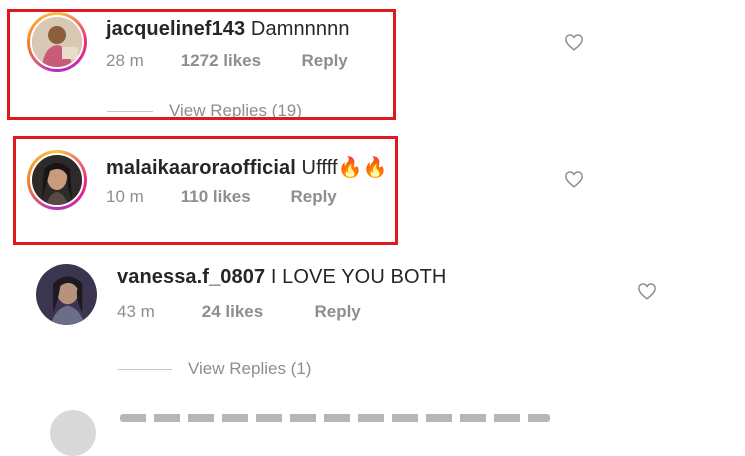 This screenshot has height=456, width=745. I want to click on timestamp: 43 m, so click(136, 311).